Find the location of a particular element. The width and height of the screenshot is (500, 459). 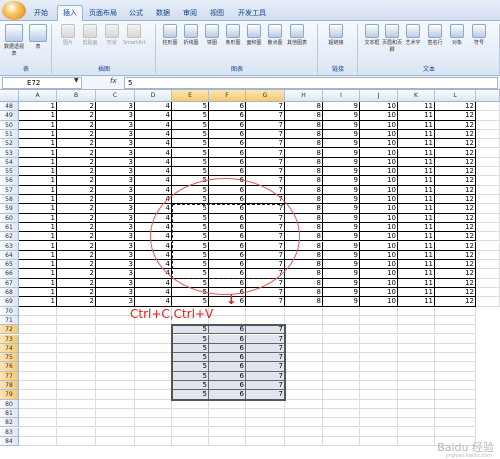

row-header: 76 is located at coordinates (9, 367).